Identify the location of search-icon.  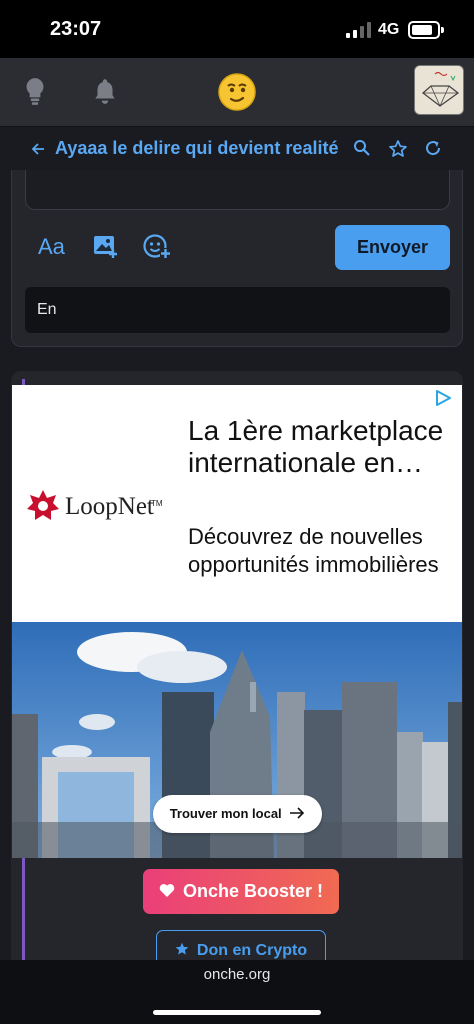
(362, 148).